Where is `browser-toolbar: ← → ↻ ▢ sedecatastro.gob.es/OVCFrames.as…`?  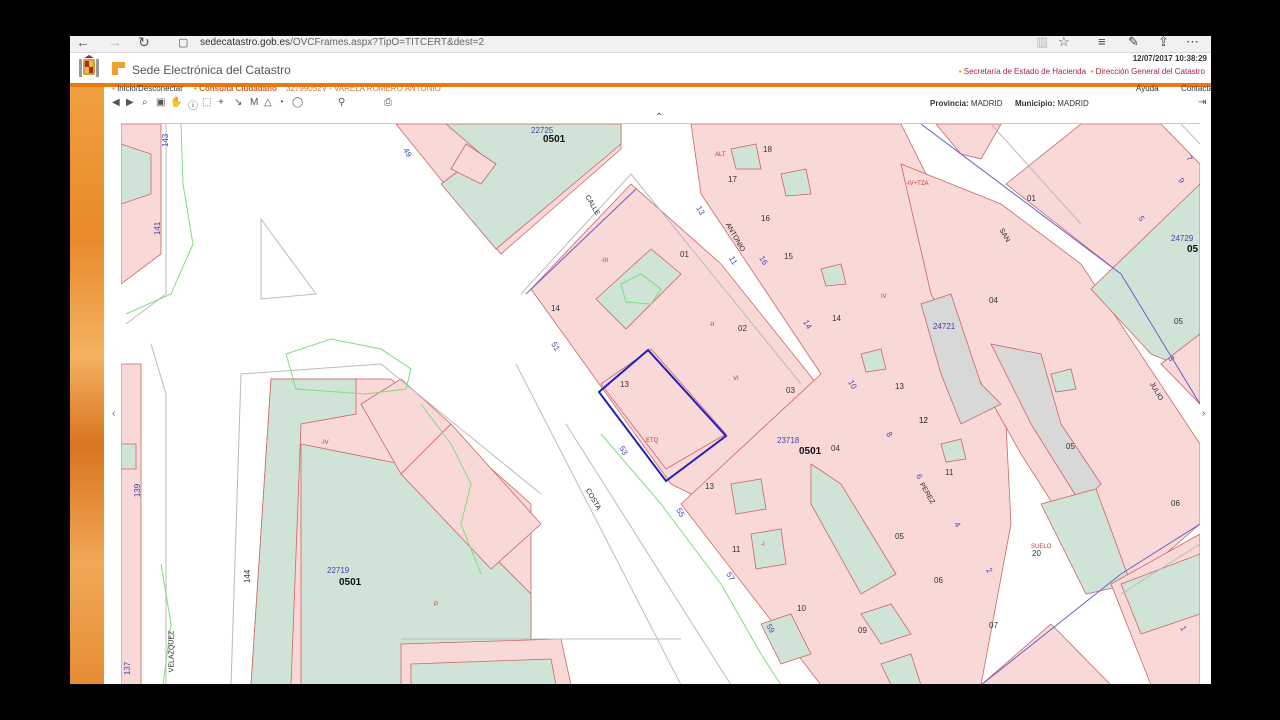 browser-toolbar: ← → ↻ ▢ sedecatastro.gob.es/OVCFrames.as… is located at coordinates (640, 44).